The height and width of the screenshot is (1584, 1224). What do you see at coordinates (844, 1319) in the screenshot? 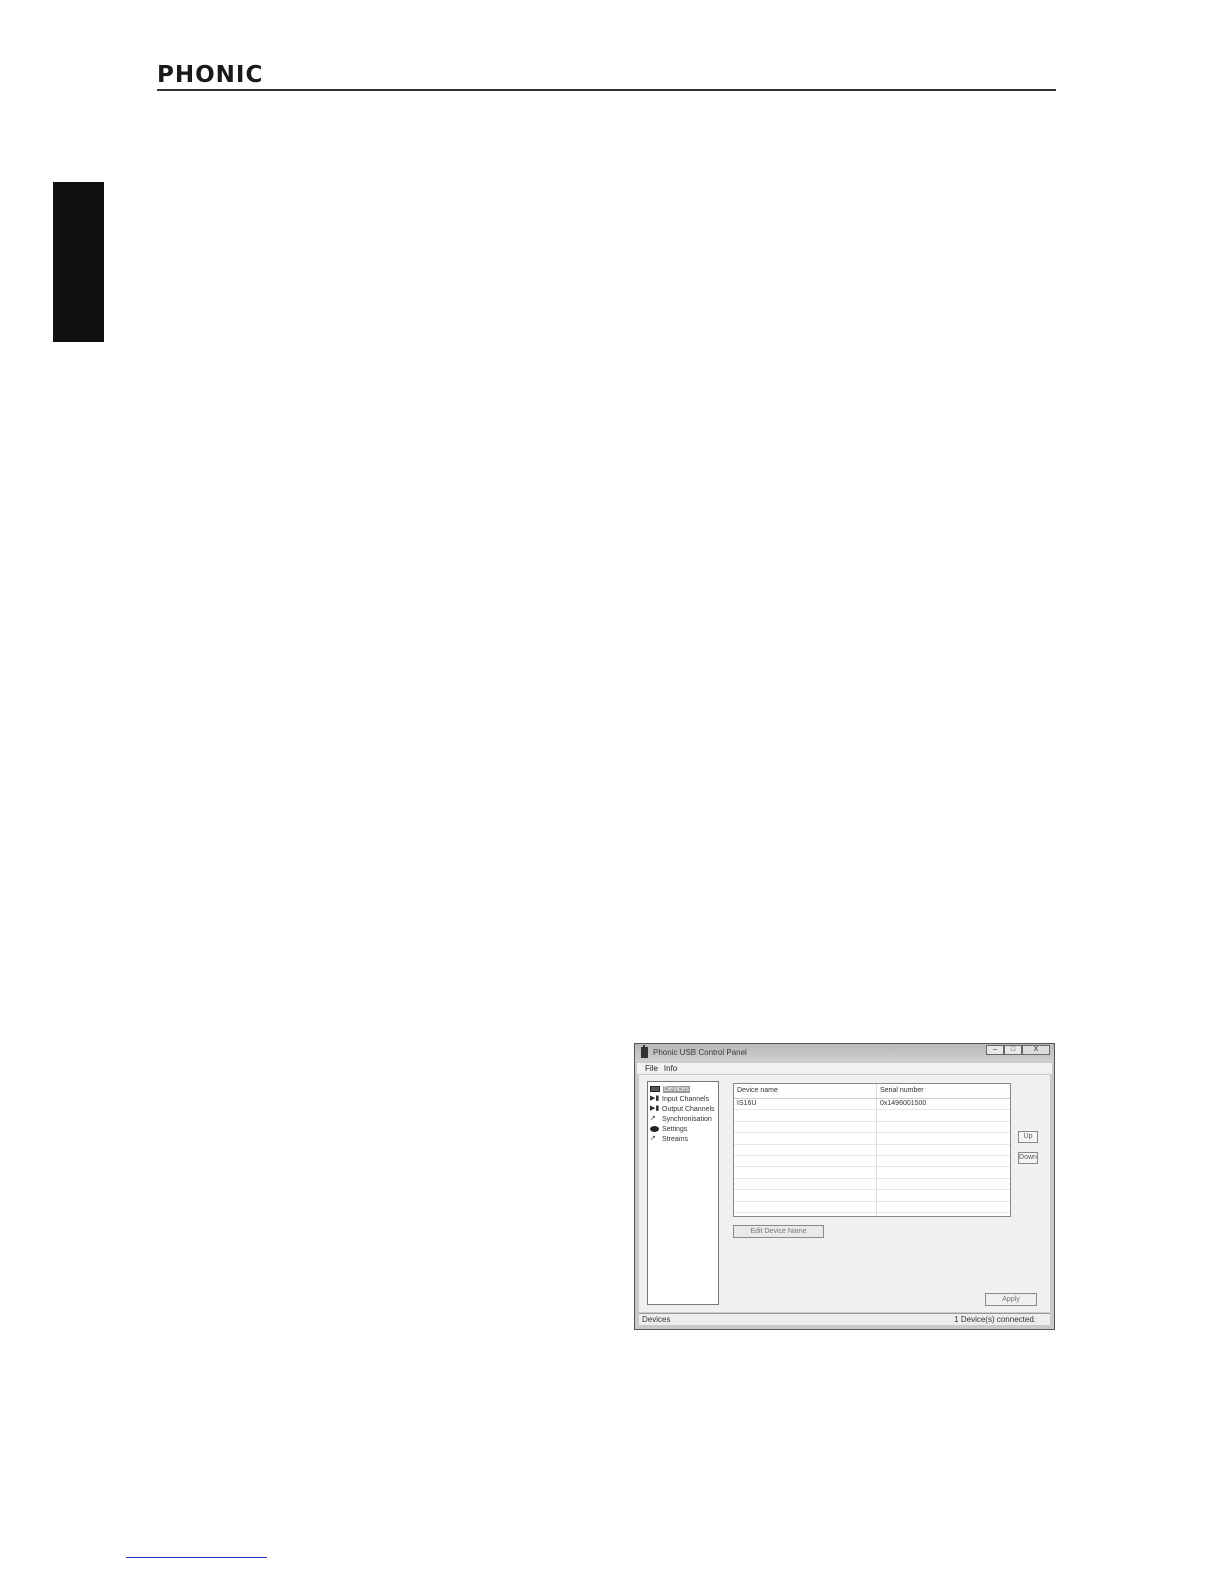
I see `status-bar: Devices 1 Device(s) connected.` at bounding box center [844, 1319].